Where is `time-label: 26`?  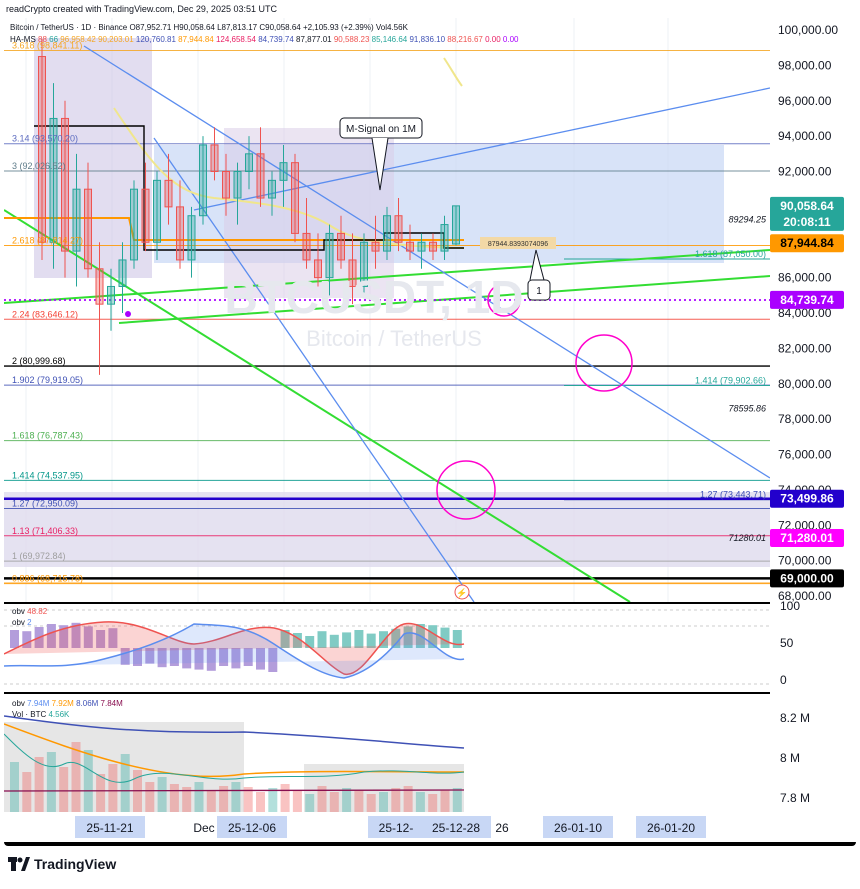
time-label: 26 is located at coordinates (502, 828).